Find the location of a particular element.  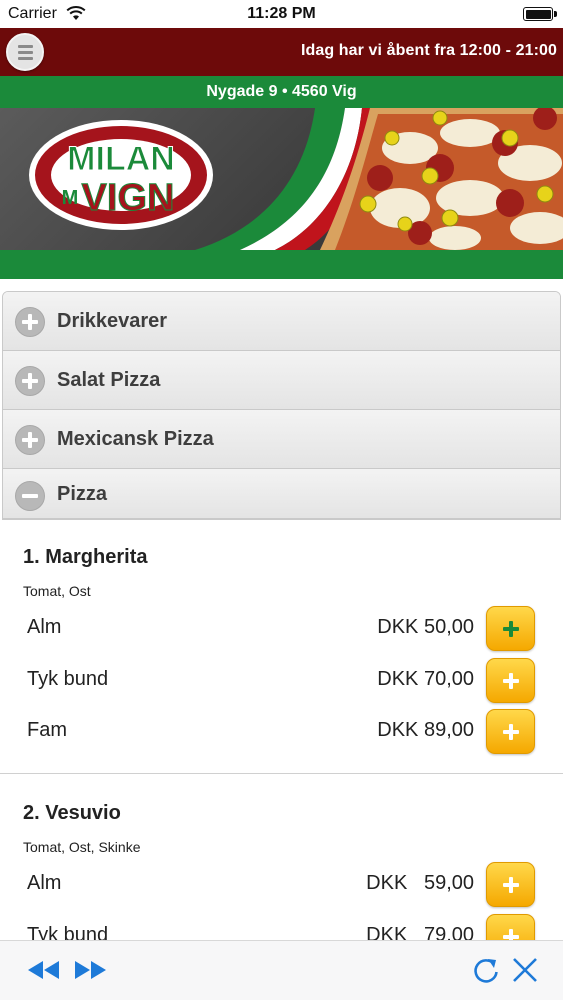

category-salat-pizza: Salat Pizza is located at coordinates (281, 380).